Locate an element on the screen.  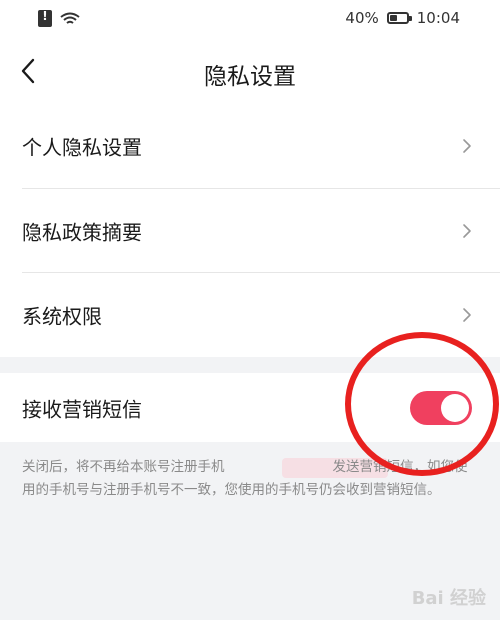
menu-item-system-permissions: 系统权限 is located at coordinates (250, 315).